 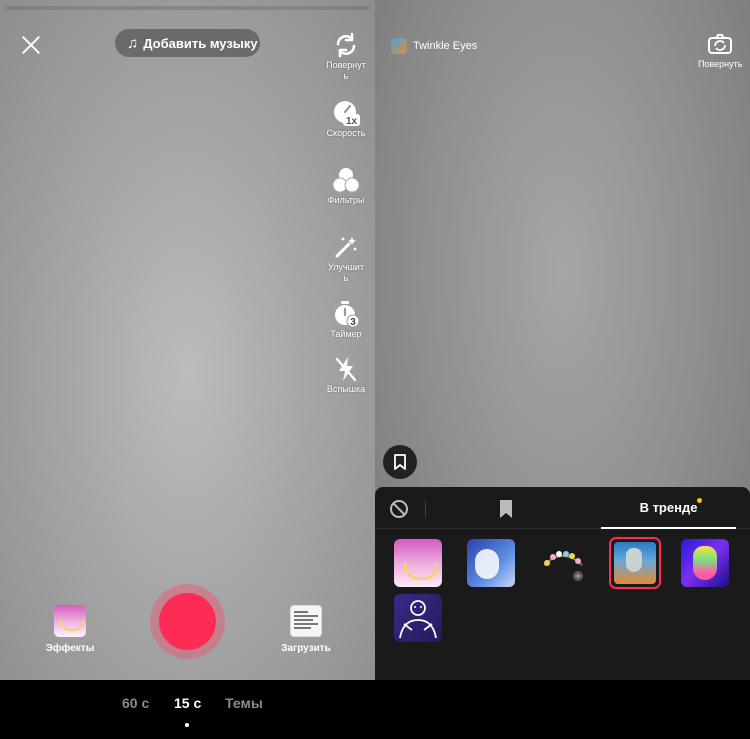 I want to click on upload-label: Загрузить, so click(x=306, y=648).